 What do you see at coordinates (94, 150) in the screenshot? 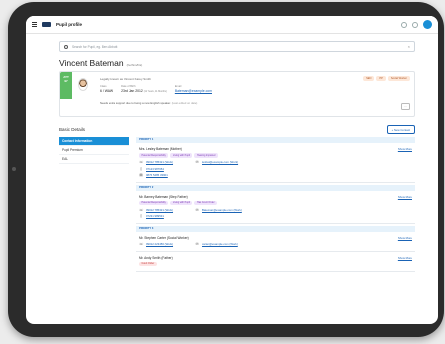
I see `sidebar-item: Pupil Premium` at bounding box center [94, 150].